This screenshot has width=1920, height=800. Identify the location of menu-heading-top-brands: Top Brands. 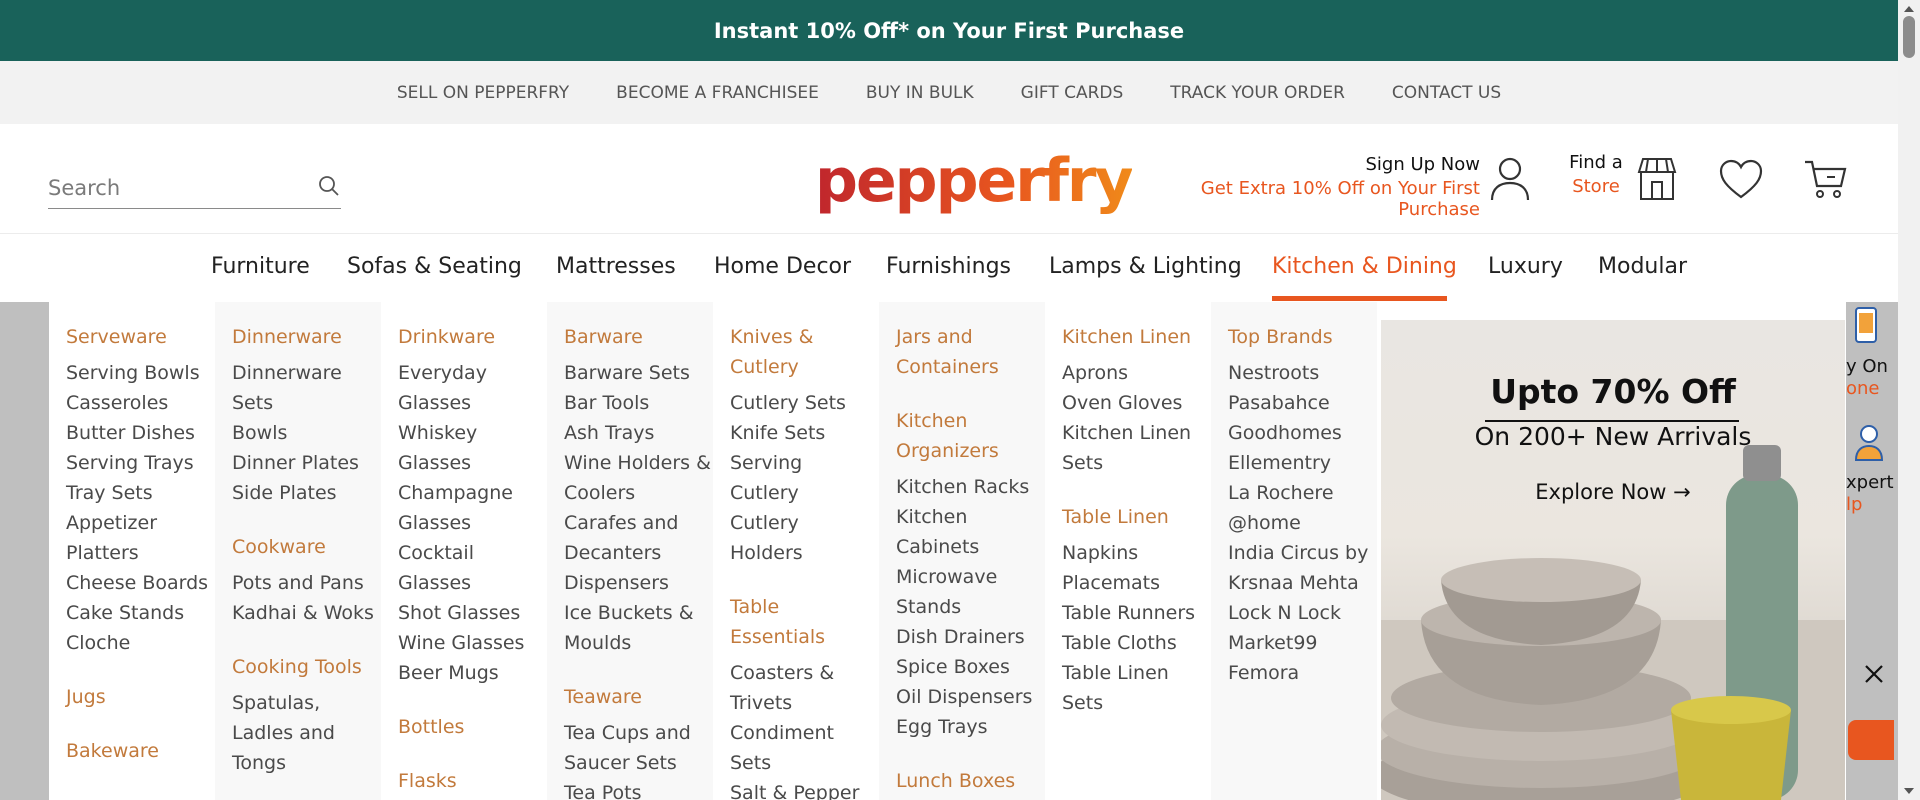
(1302, 337).